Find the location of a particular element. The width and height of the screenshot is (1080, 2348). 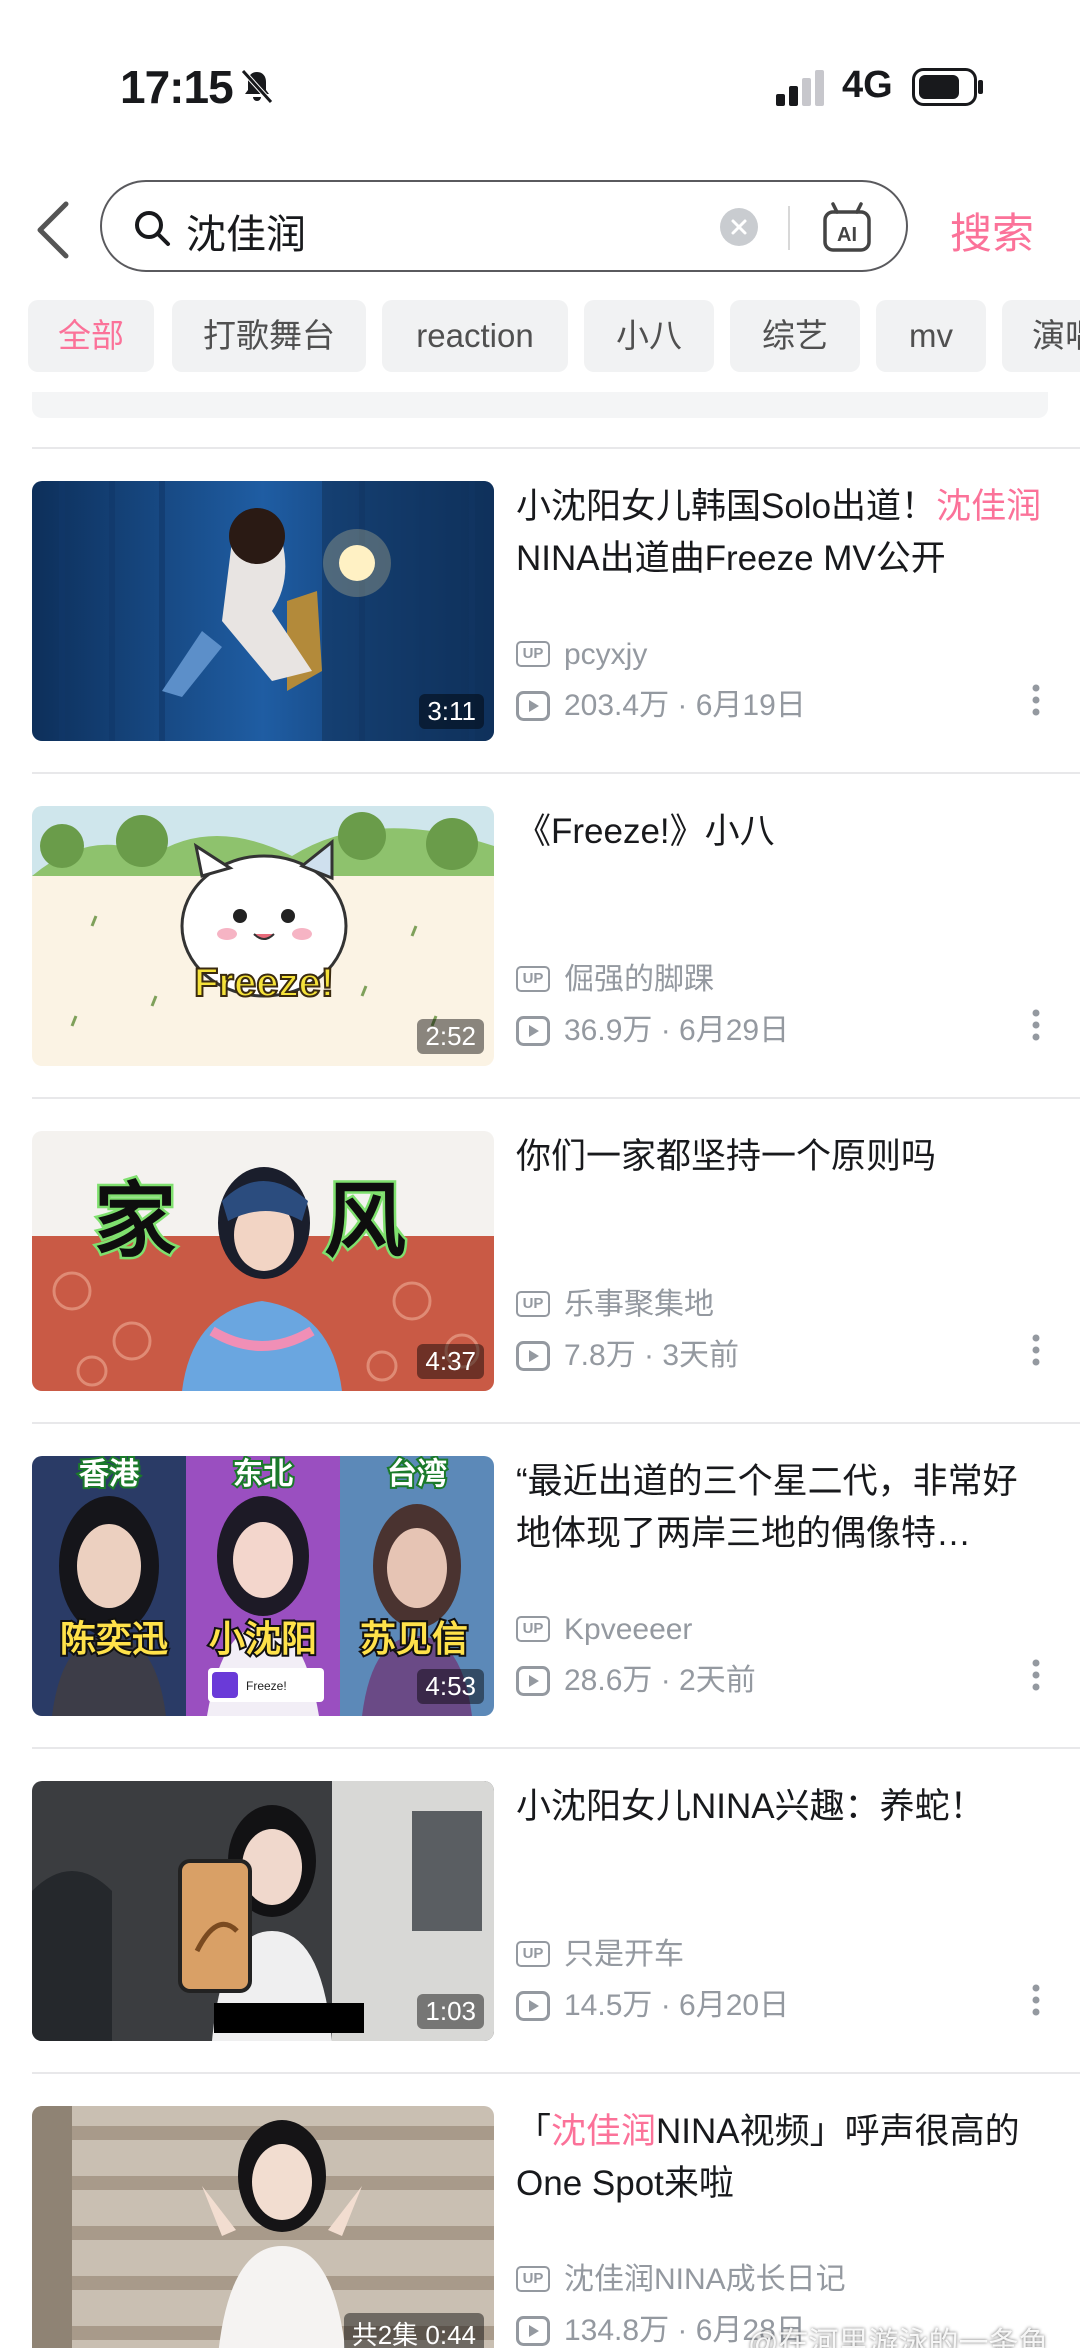

filter-tab-xiaoba: 小八 is located at coordinates (649, 336).